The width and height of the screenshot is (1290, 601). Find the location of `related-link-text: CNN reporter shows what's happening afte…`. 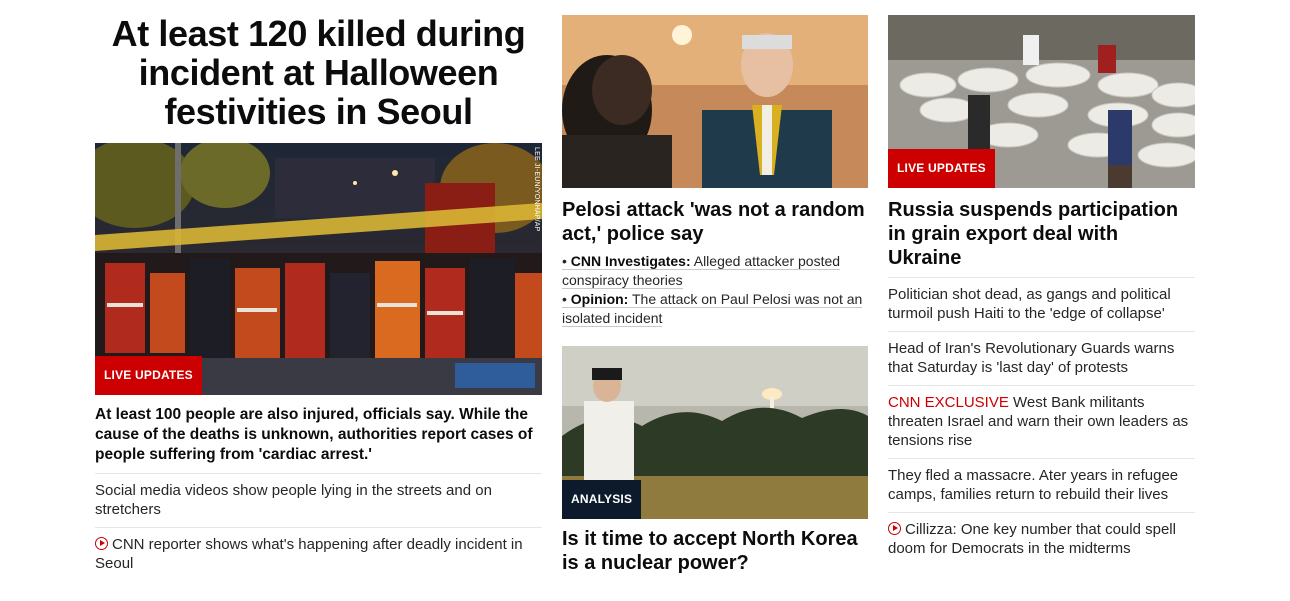

related-link-text: CNN reporter shows what's happening afte… is located at coordinates (309, 554).